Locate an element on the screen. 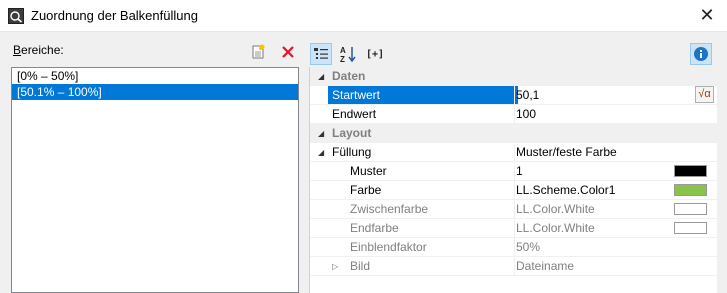  sort-az-icon: A Z is located at coordinates (348, 54).